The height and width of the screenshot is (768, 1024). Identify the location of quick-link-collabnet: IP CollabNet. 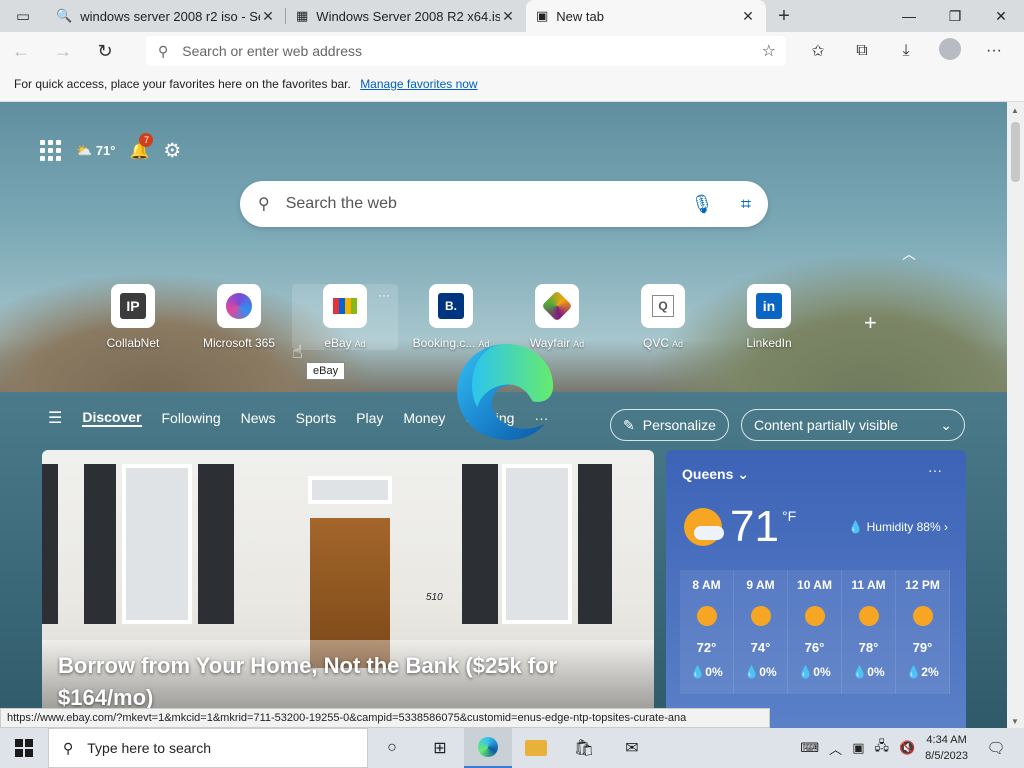
(133, 317).